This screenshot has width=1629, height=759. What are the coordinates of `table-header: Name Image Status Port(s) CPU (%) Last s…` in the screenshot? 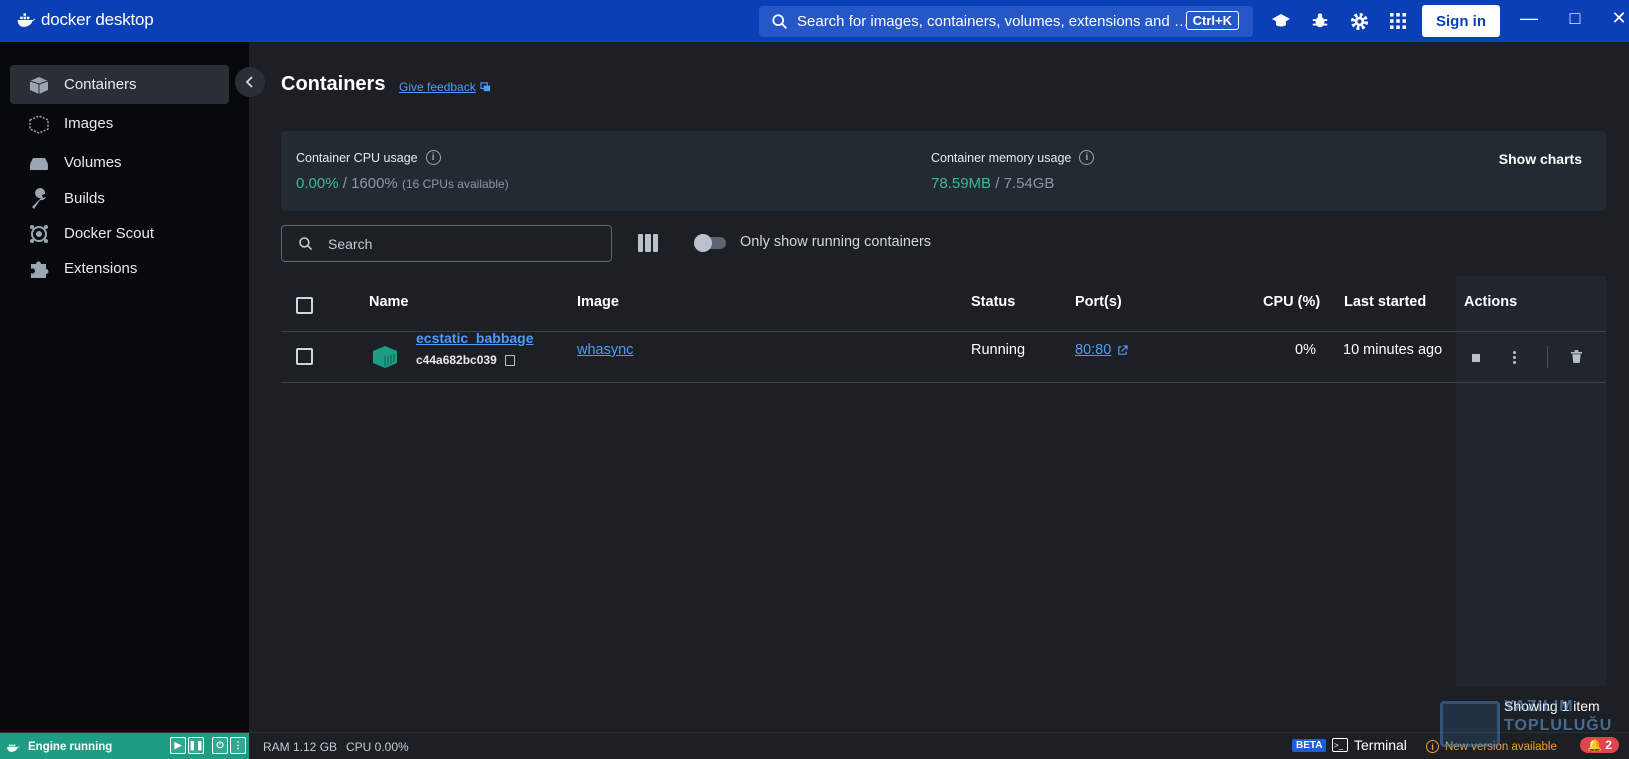 It's located at (943, 304).